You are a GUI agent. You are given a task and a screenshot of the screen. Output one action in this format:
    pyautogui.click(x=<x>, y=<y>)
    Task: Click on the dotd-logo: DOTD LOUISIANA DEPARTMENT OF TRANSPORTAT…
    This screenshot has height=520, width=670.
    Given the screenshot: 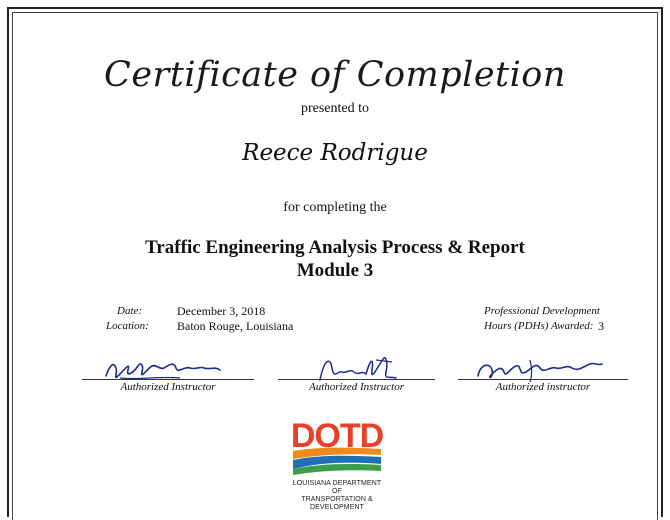 What is the action you would take?
    pyautogui.click(x=337, y=462)
    